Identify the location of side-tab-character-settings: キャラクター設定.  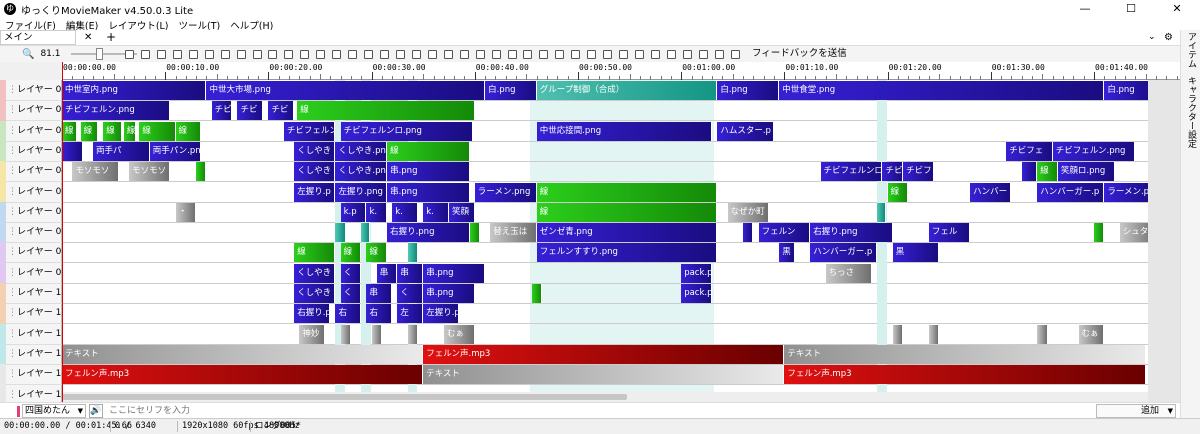
(1191, 112).